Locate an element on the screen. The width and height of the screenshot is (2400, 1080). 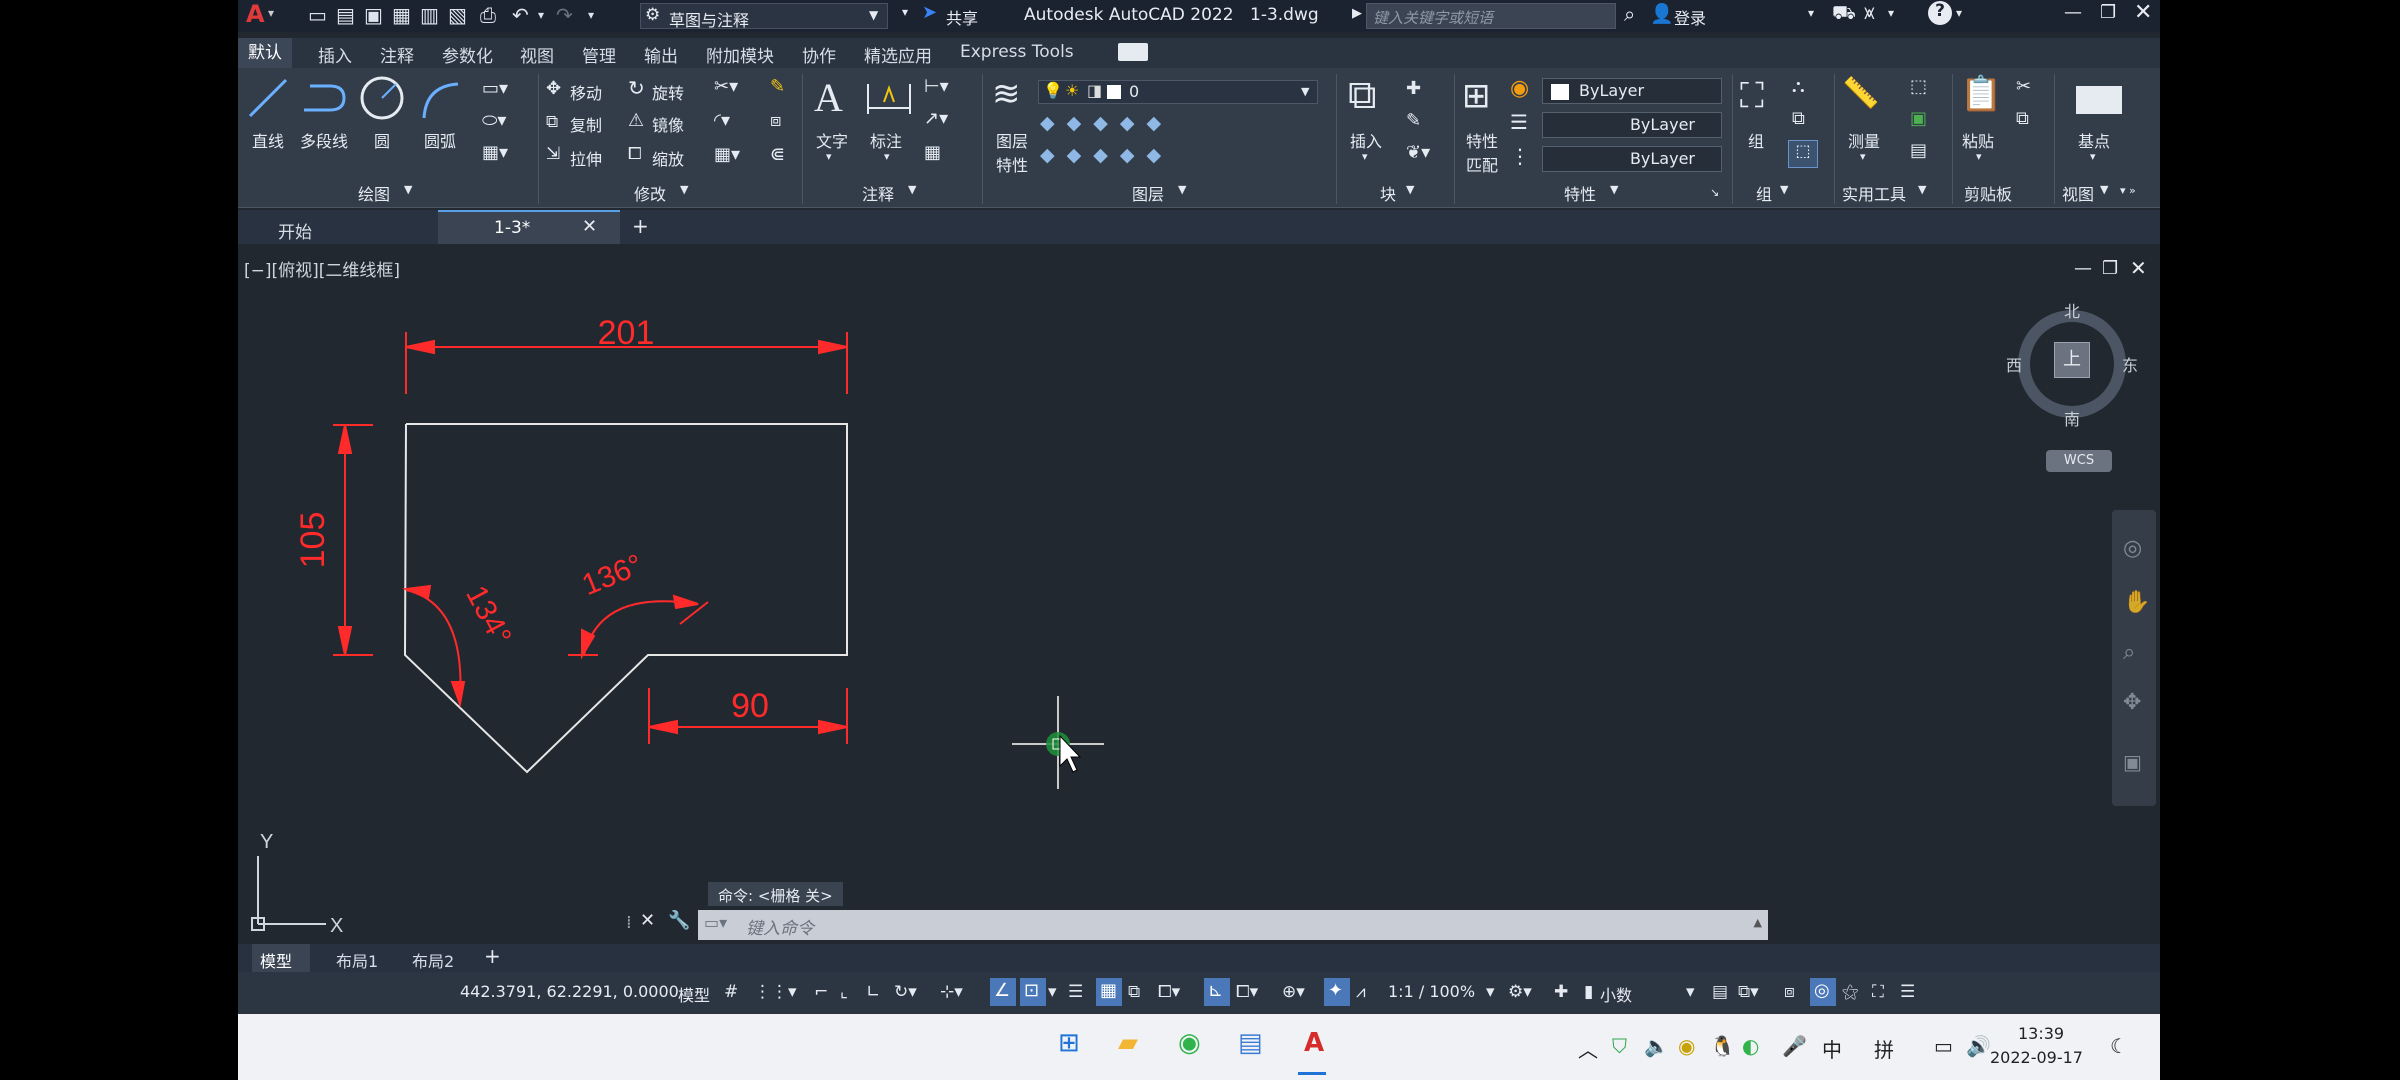
match-props-label: 特性 is located at coordinates (1482, 140).